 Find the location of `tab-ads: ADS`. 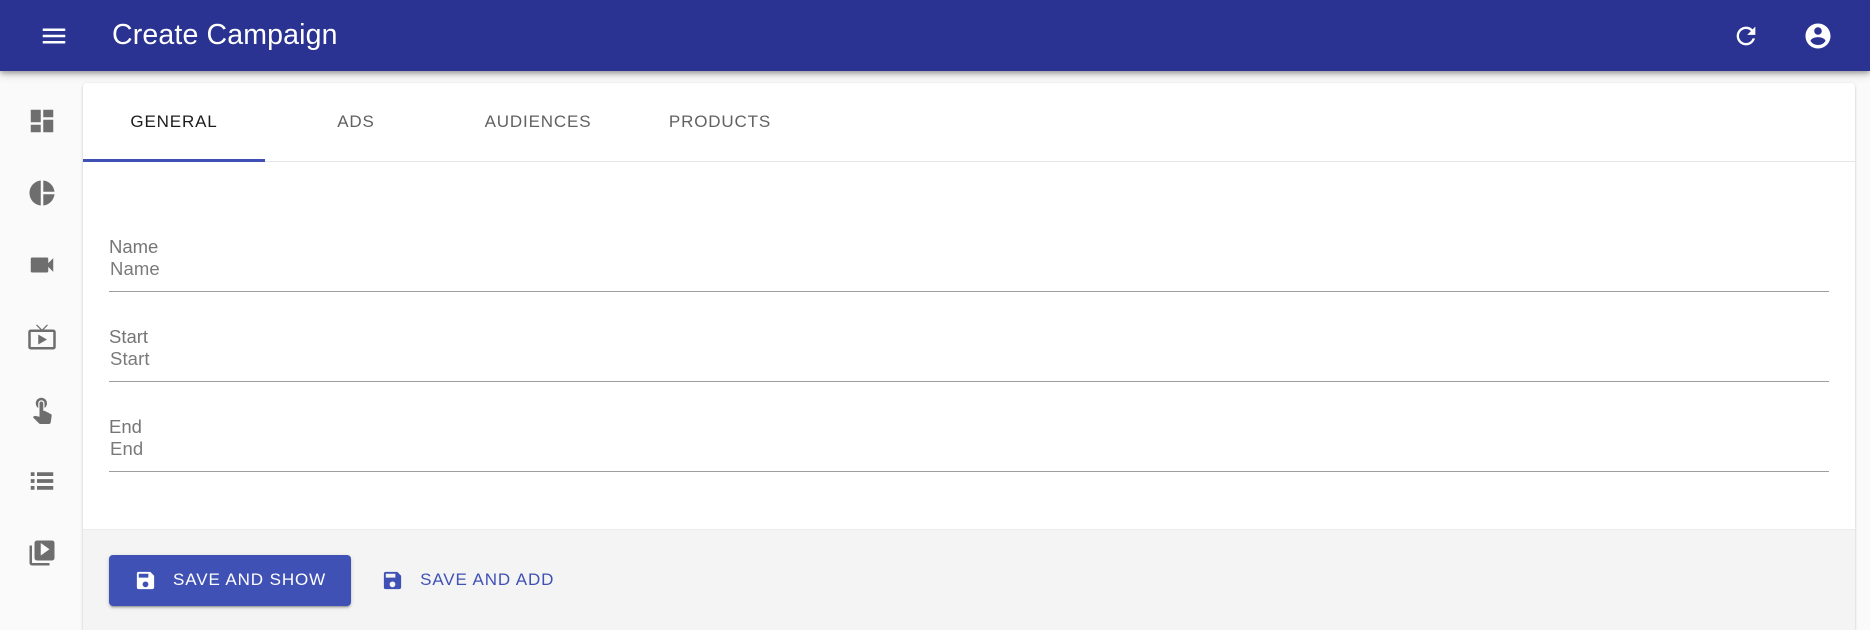

tab-ads: ADS is located at coordinates (356, 122).